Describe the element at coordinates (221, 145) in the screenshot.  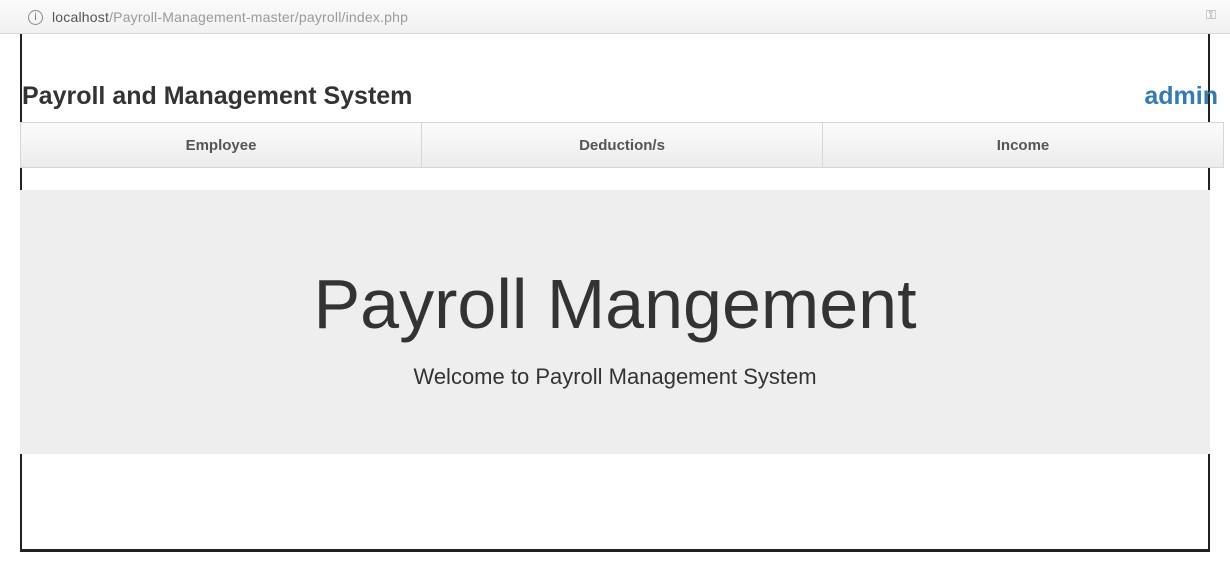
I see `nav-item-employee: Employee` at that location.